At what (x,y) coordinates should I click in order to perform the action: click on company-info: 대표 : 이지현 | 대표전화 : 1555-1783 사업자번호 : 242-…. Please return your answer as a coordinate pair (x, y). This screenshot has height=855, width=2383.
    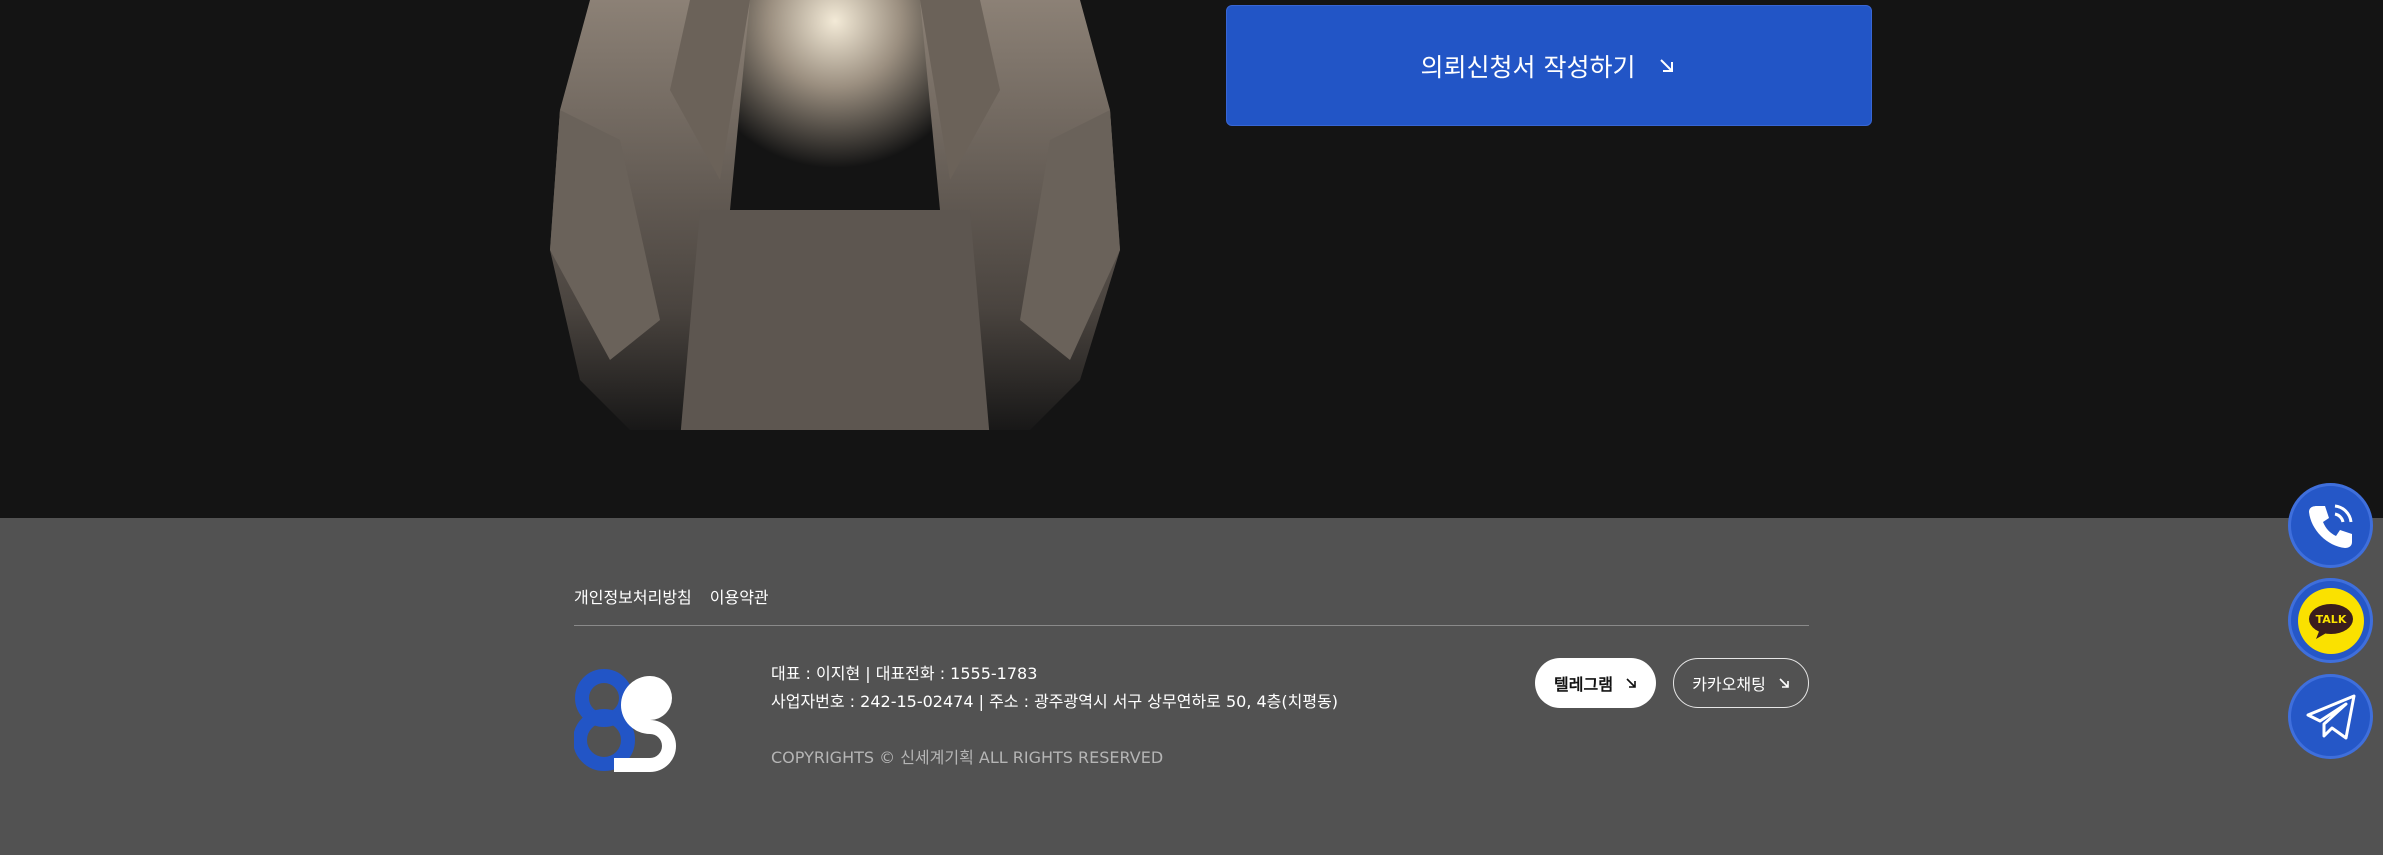
    Looking at the image, I should click on (1054, 688).